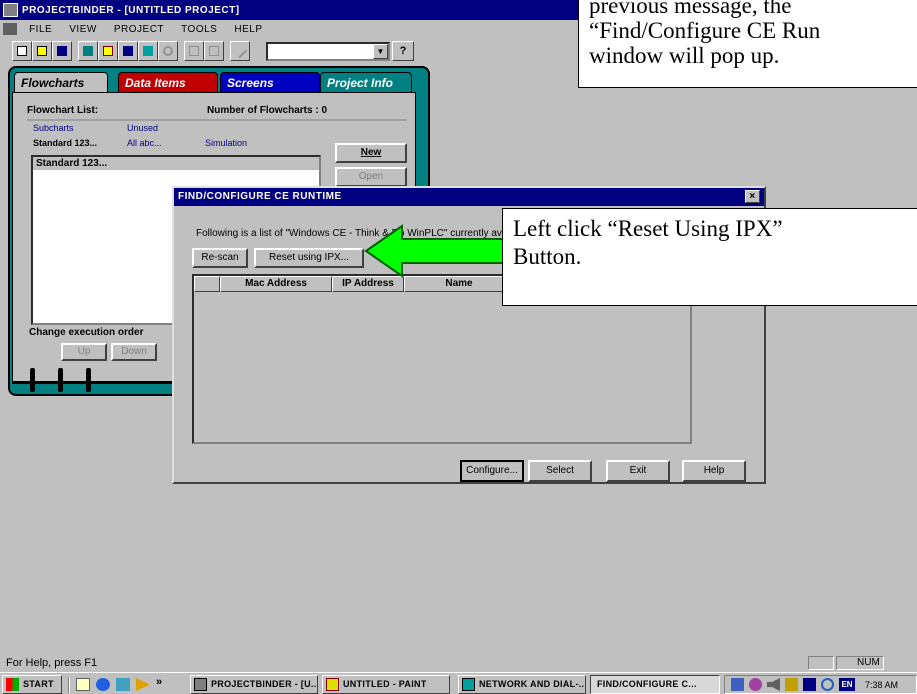 This screenshot has height=694, width=917. Describe the element at coordinates (248, 30) in the screenshot. I see `menu-help: Help` at that location.